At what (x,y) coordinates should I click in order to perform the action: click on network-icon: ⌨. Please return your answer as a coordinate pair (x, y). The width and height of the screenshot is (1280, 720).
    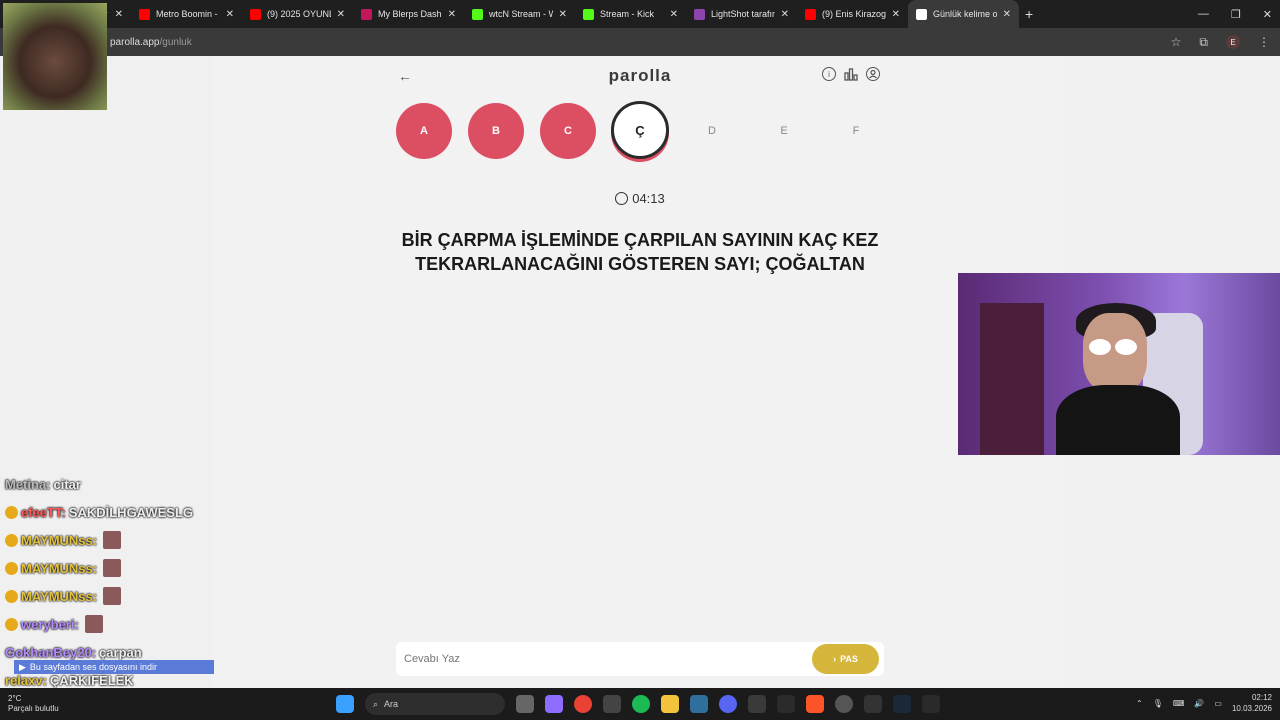
    Looking at the image, I should click on (1179, 703).